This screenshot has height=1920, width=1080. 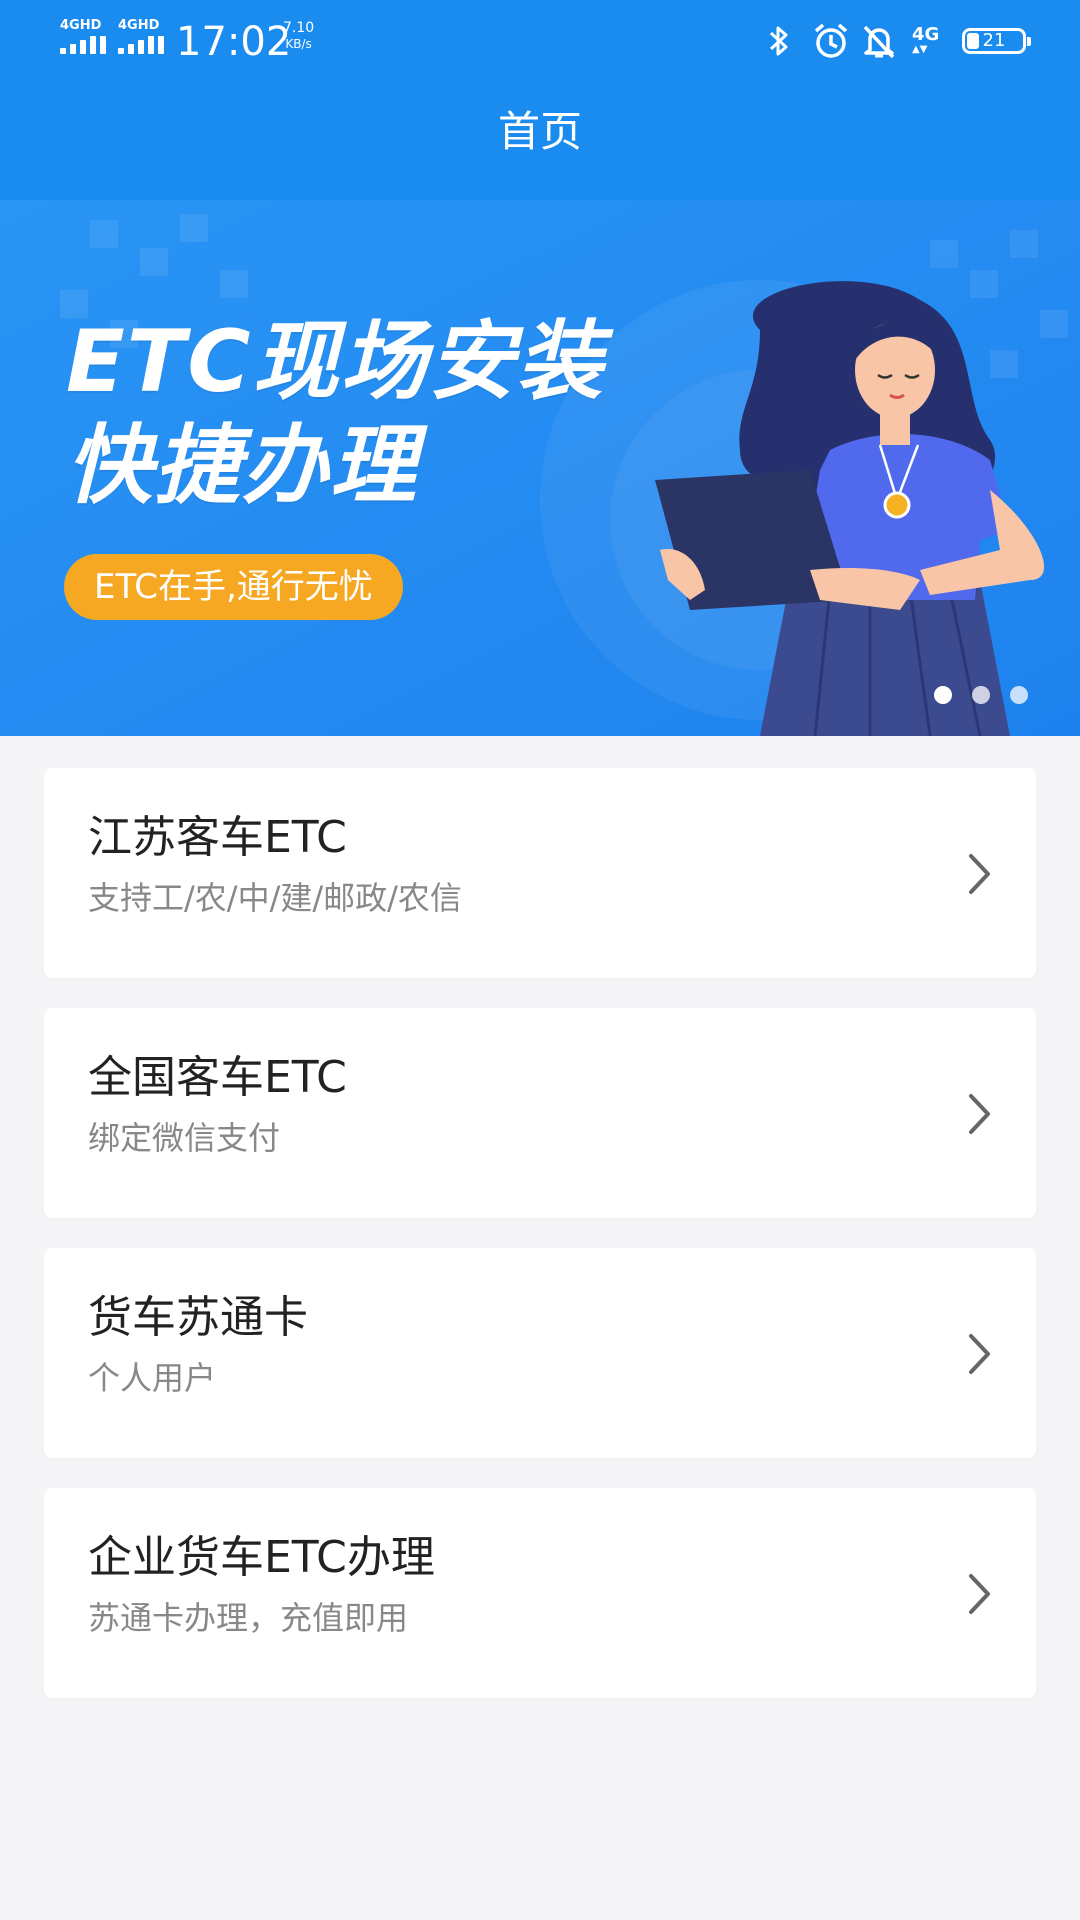 What do you see at coordinates (335, 414) in the screenshot?
I see `banner-headline: ETC现场安装 快捷办理` at bounding box center [335, 414].